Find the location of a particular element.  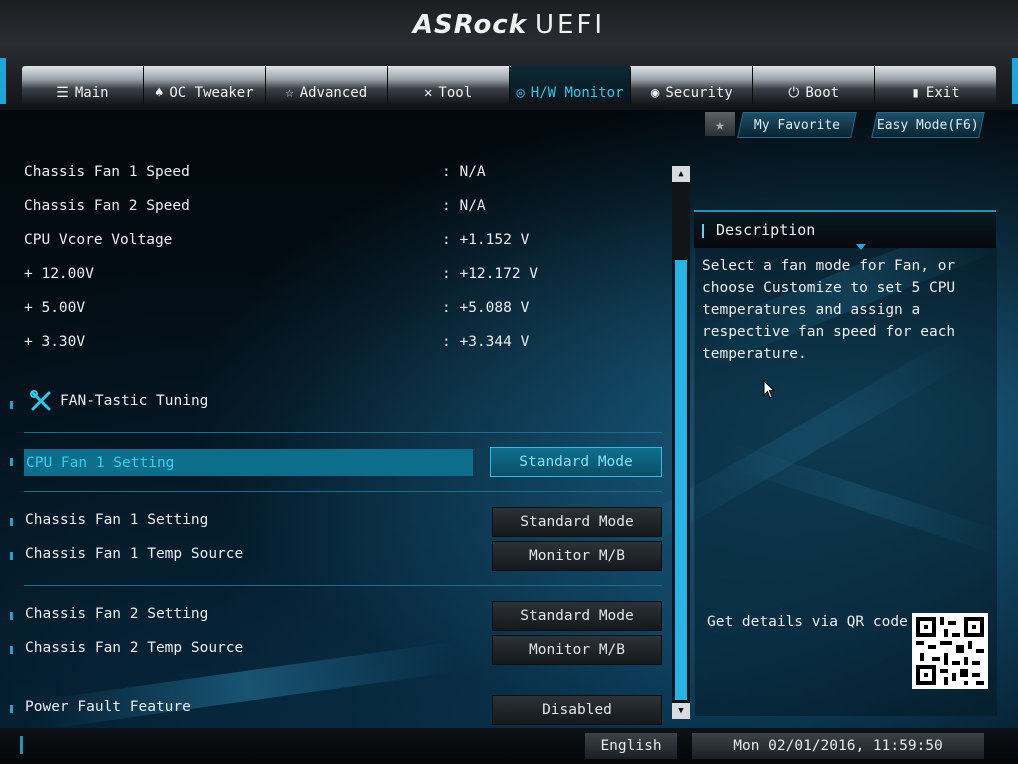

tab-advanced: ☆ Advanced is located at coordinates (327, 85).